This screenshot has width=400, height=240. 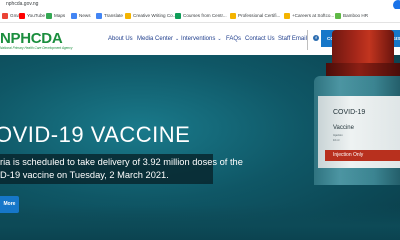 What do you see at coordinates (260, 39) in the screenshot?
I see `nav-contact: Contact Us` at bounding box center [260, 39].